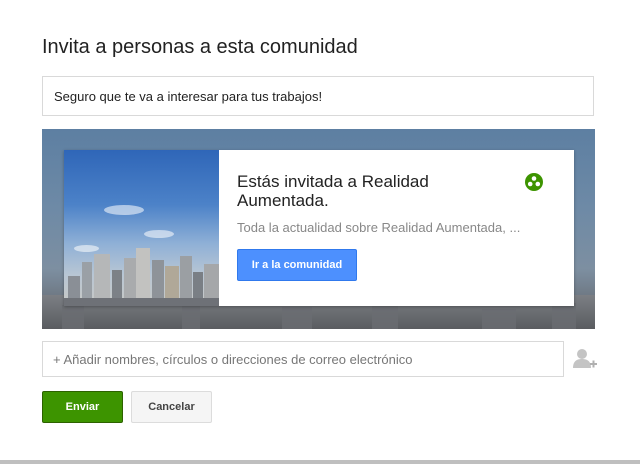 The height and width of the screenshot is (464, 640). What do you see at coordinates (200, 47) in the screenshot?
I see `dialog-title: Invita a personas a esta comunidad` at bounding box center [200, 47].